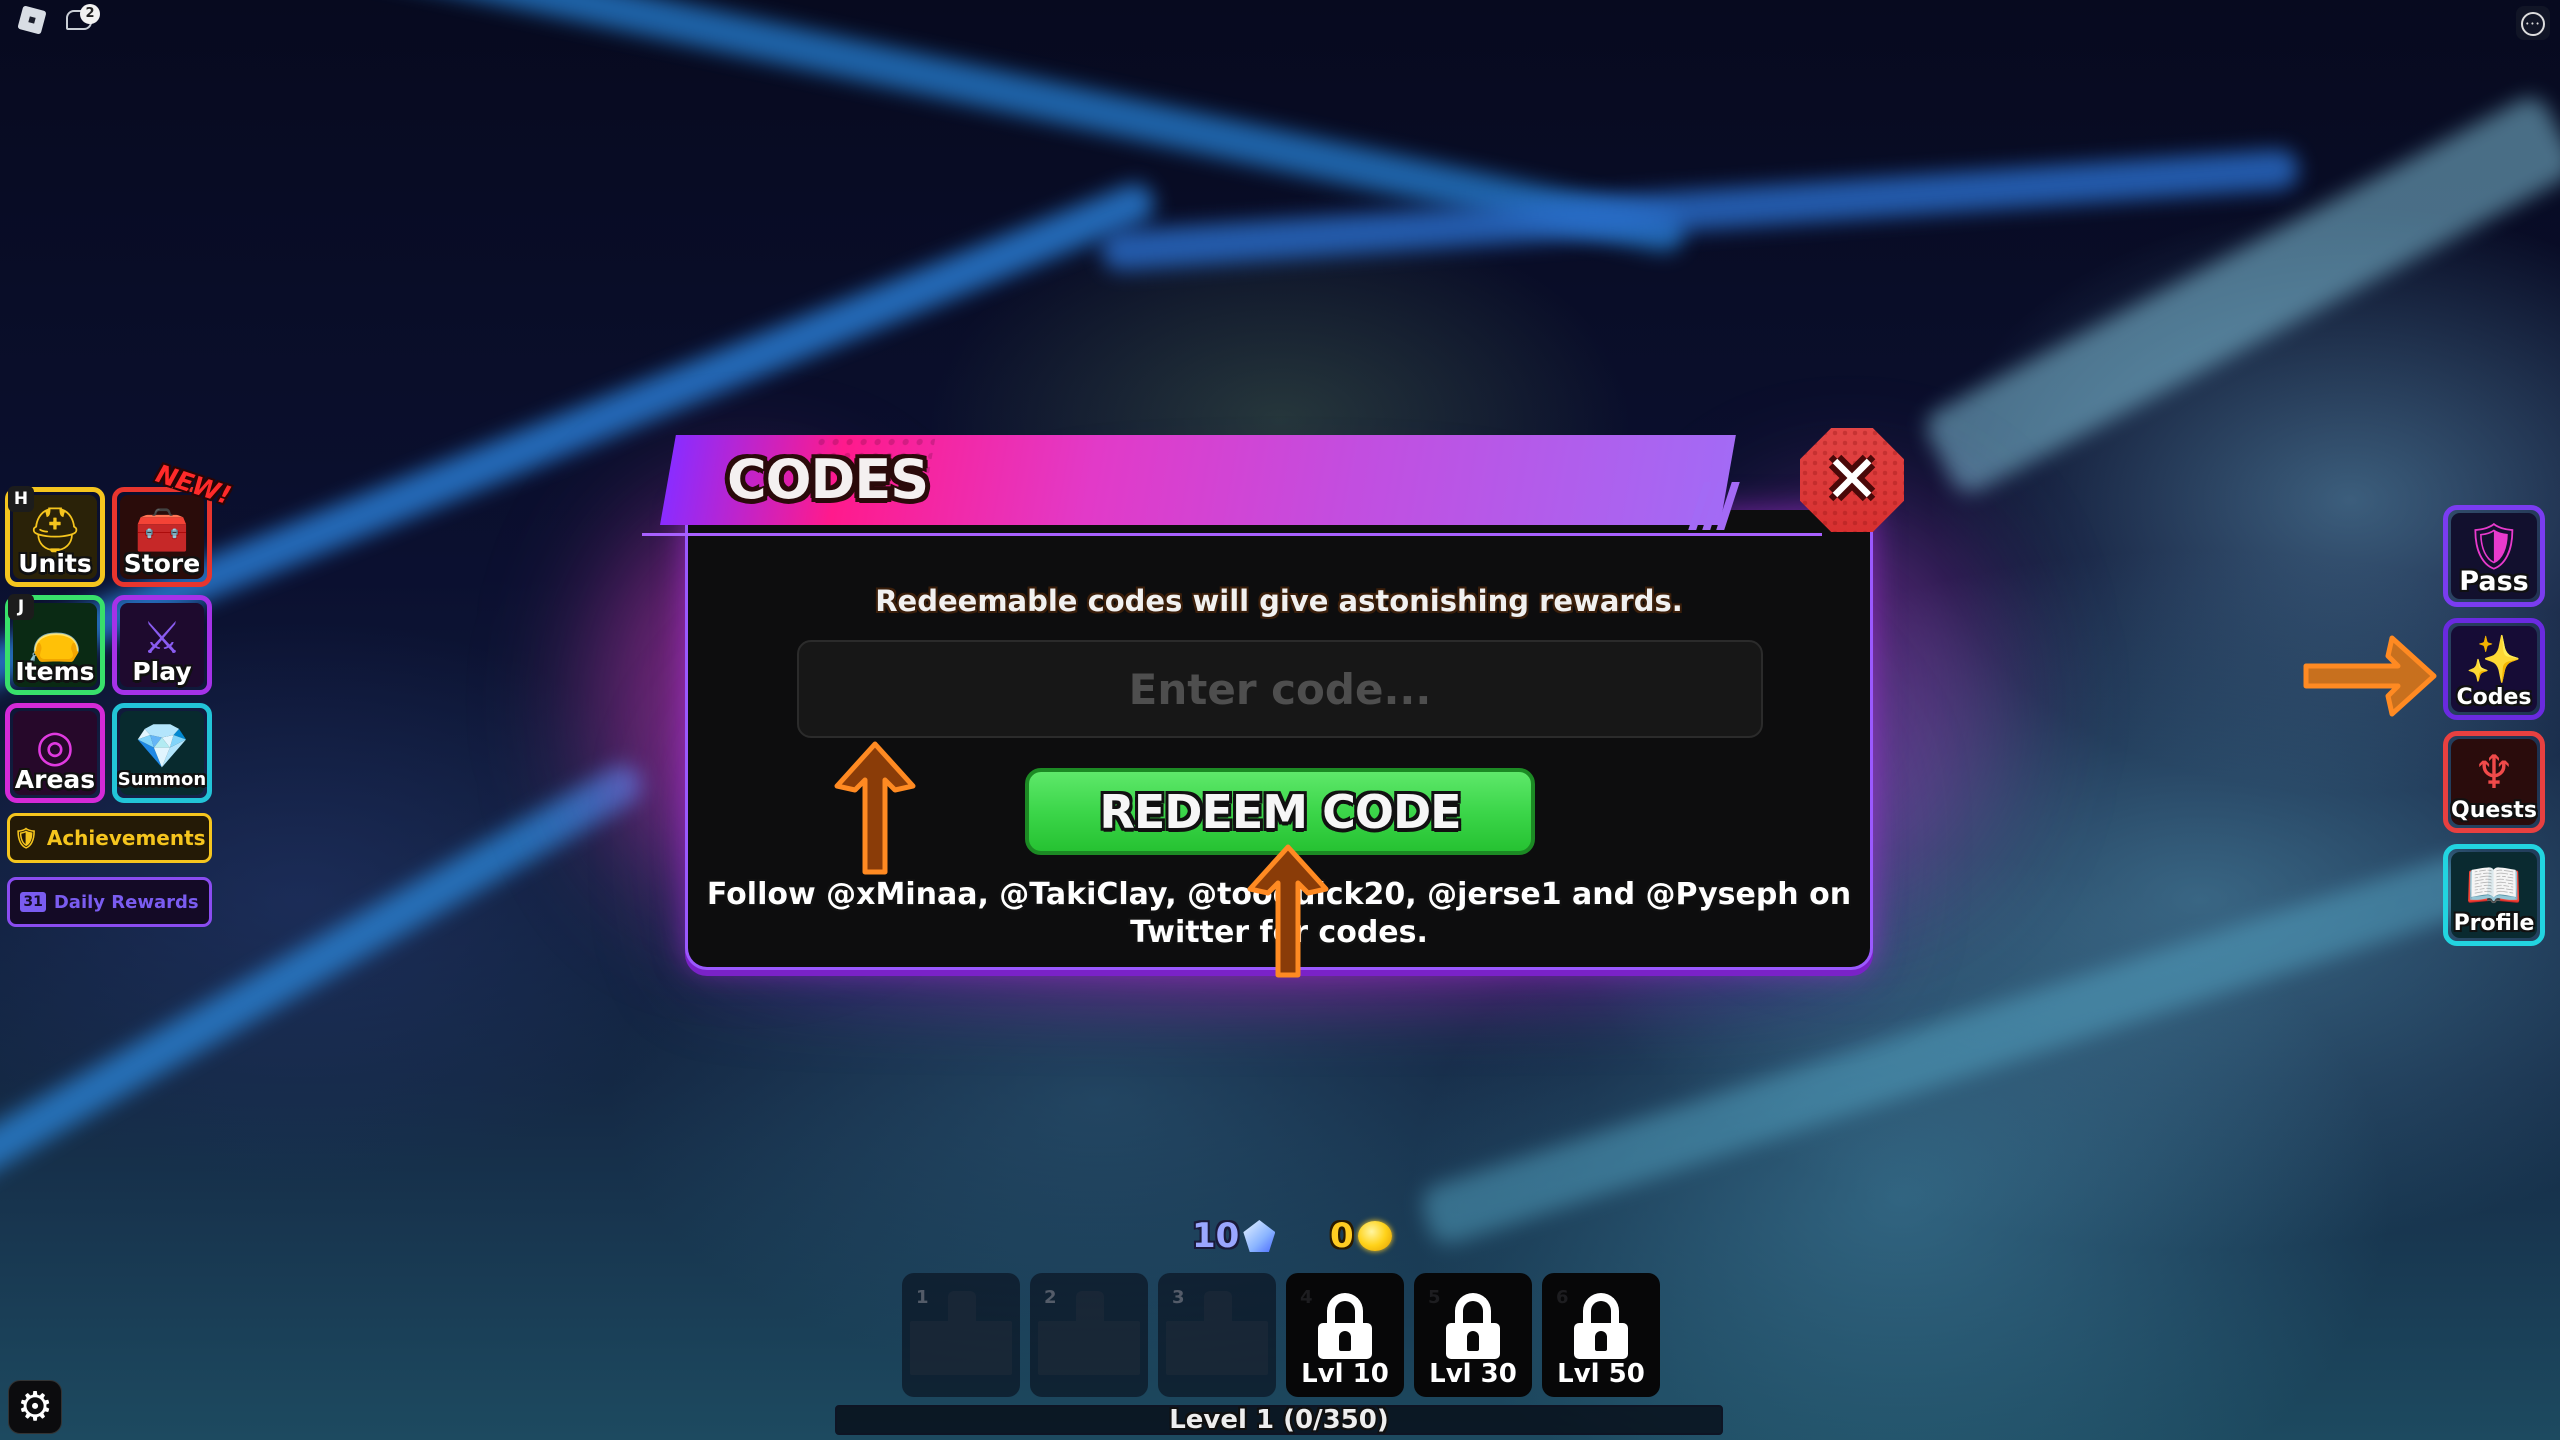  I want to click on summon-button: 💎 Summon, so click(162, 753).